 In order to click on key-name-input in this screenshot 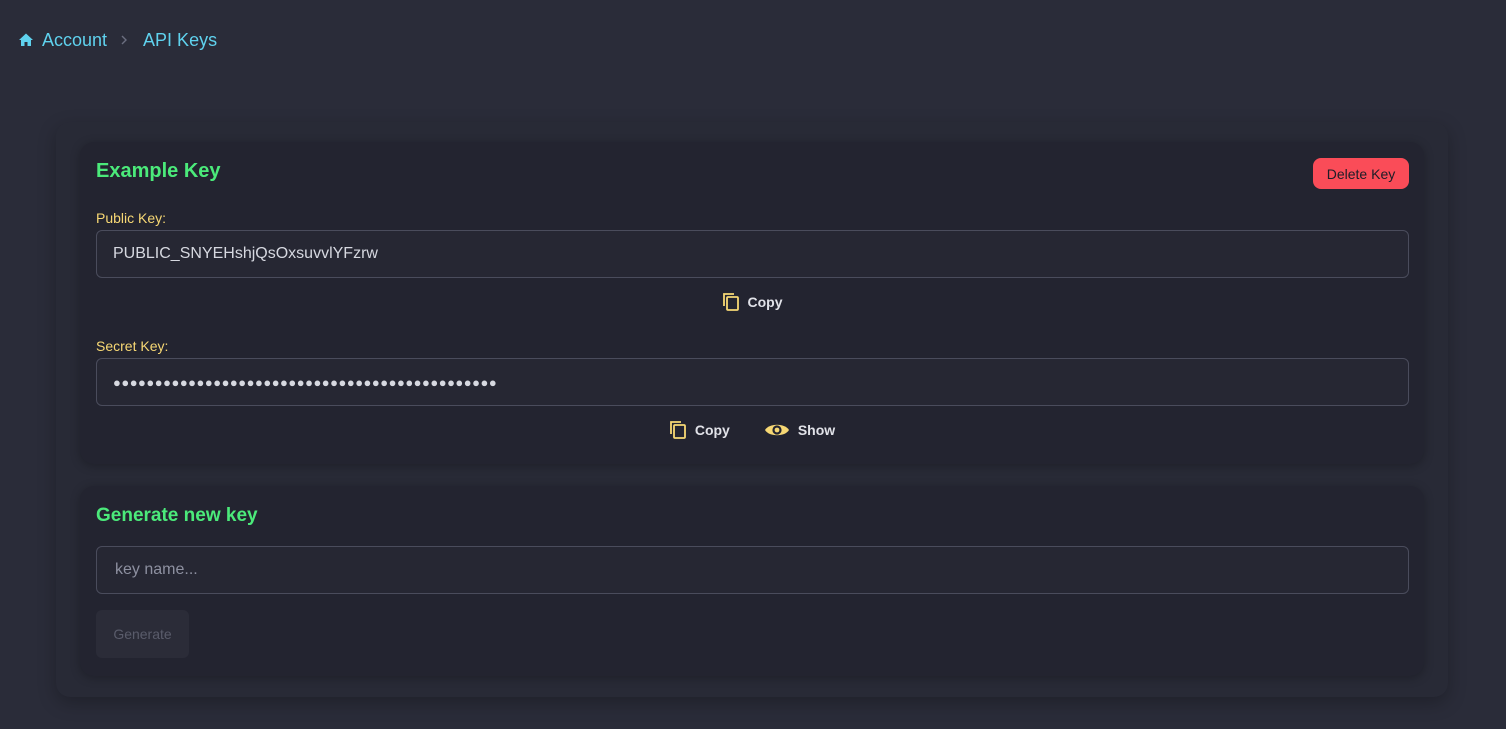, I will do `click(752, 570)`.